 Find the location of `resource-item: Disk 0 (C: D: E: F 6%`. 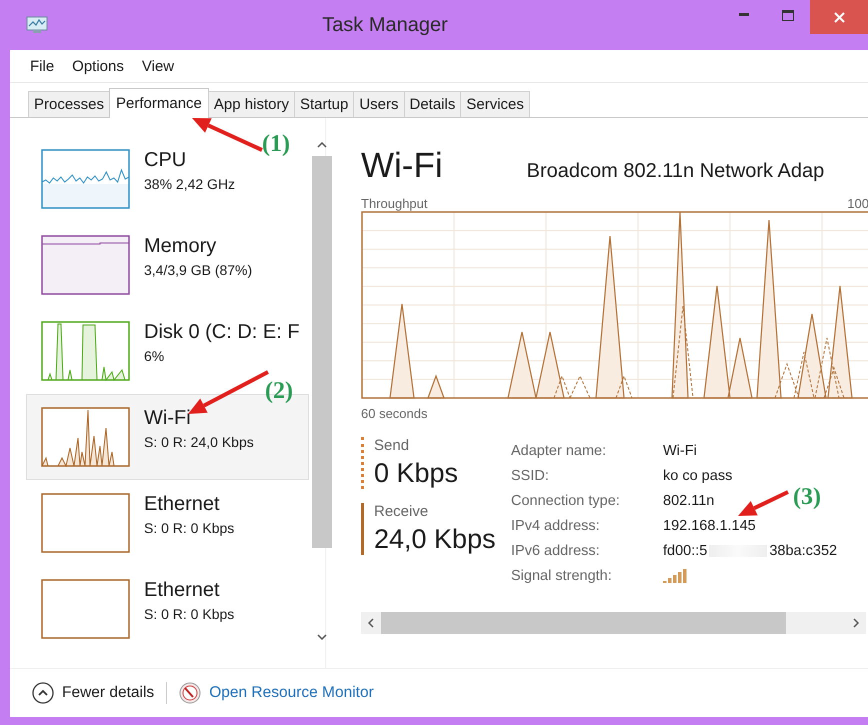

resource-item: Disk 0 (C: D: E: F 6% is located at coordinates (167, 350).